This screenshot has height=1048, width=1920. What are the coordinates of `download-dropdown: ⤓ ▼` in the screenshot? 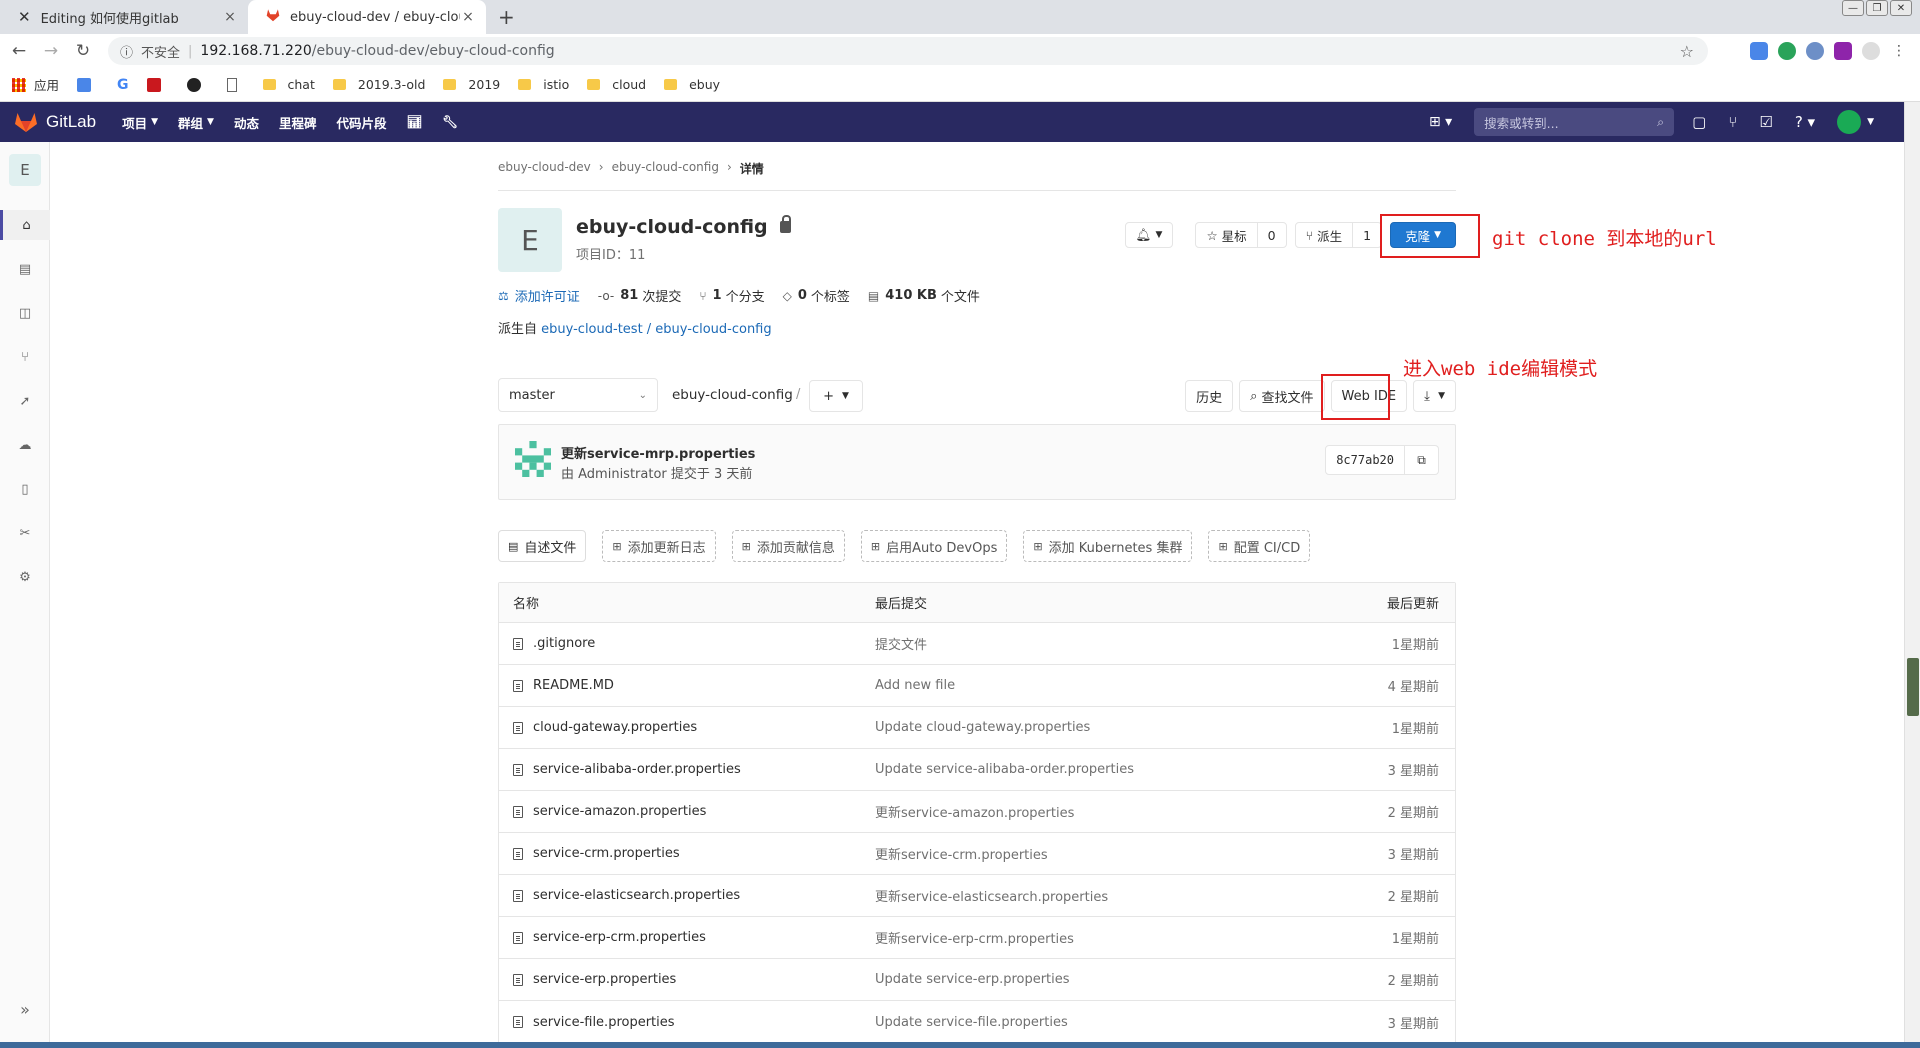 It's located at (1434, 396).